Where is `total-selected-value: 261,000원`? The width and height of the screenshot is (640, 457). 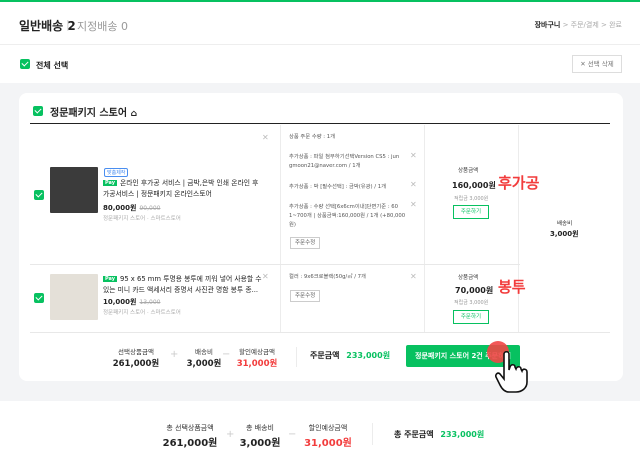 total-selected-value: 261,000원 is located at coordinates (190, 443).